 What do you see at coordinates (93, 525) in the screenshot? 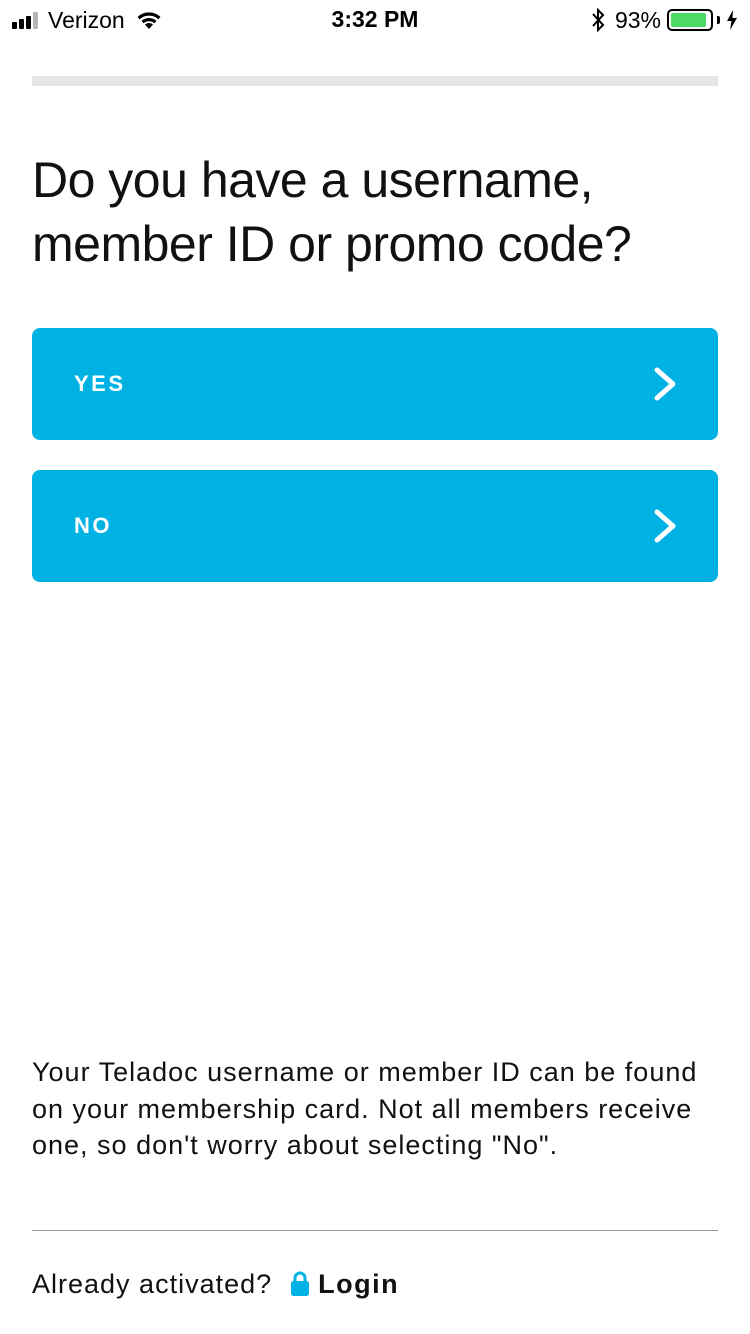
I see `no-button-label: NO` at bounding box center [93, 525].